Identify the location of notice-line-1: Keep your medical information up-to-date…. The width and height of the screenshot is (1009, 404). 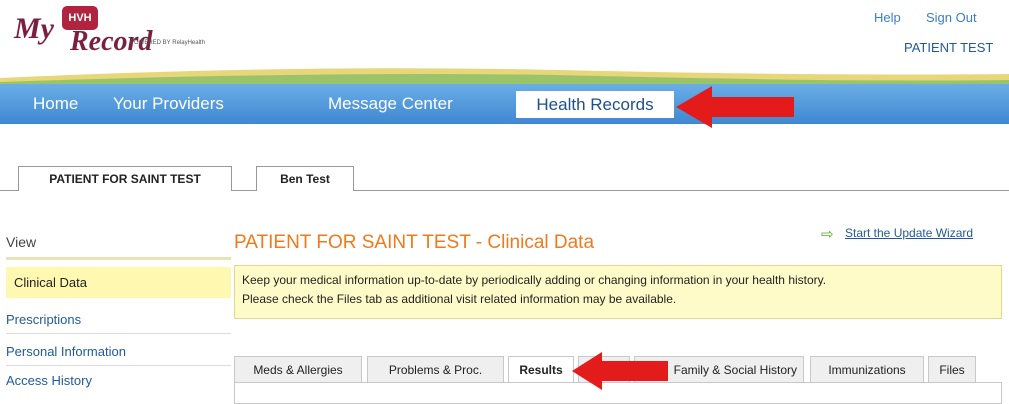
(534, 280).